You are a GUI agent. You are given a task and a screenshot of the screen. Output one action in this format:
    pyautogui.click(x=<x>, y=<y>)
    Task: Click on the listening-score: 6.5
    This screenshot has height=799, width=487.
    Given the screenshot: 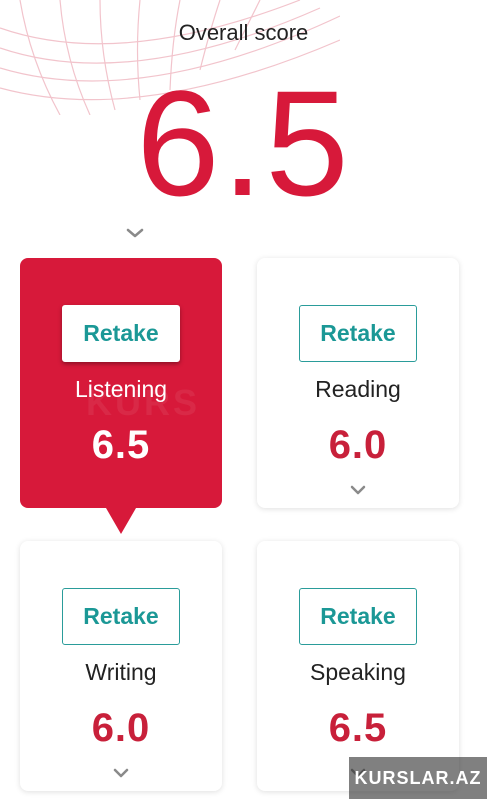 What is the action you would take?
    pyautogui.click(x=121, y=445)
    